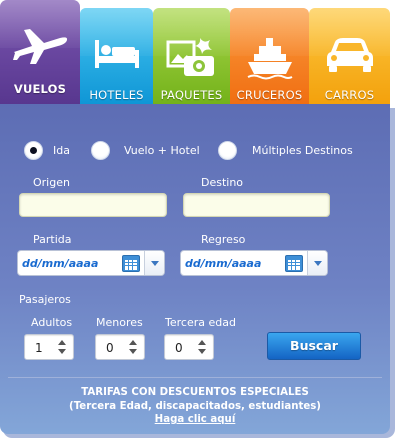 The height and width of the screenshot is (440, 400). I want to click on ship-icon, so click(270, 60).